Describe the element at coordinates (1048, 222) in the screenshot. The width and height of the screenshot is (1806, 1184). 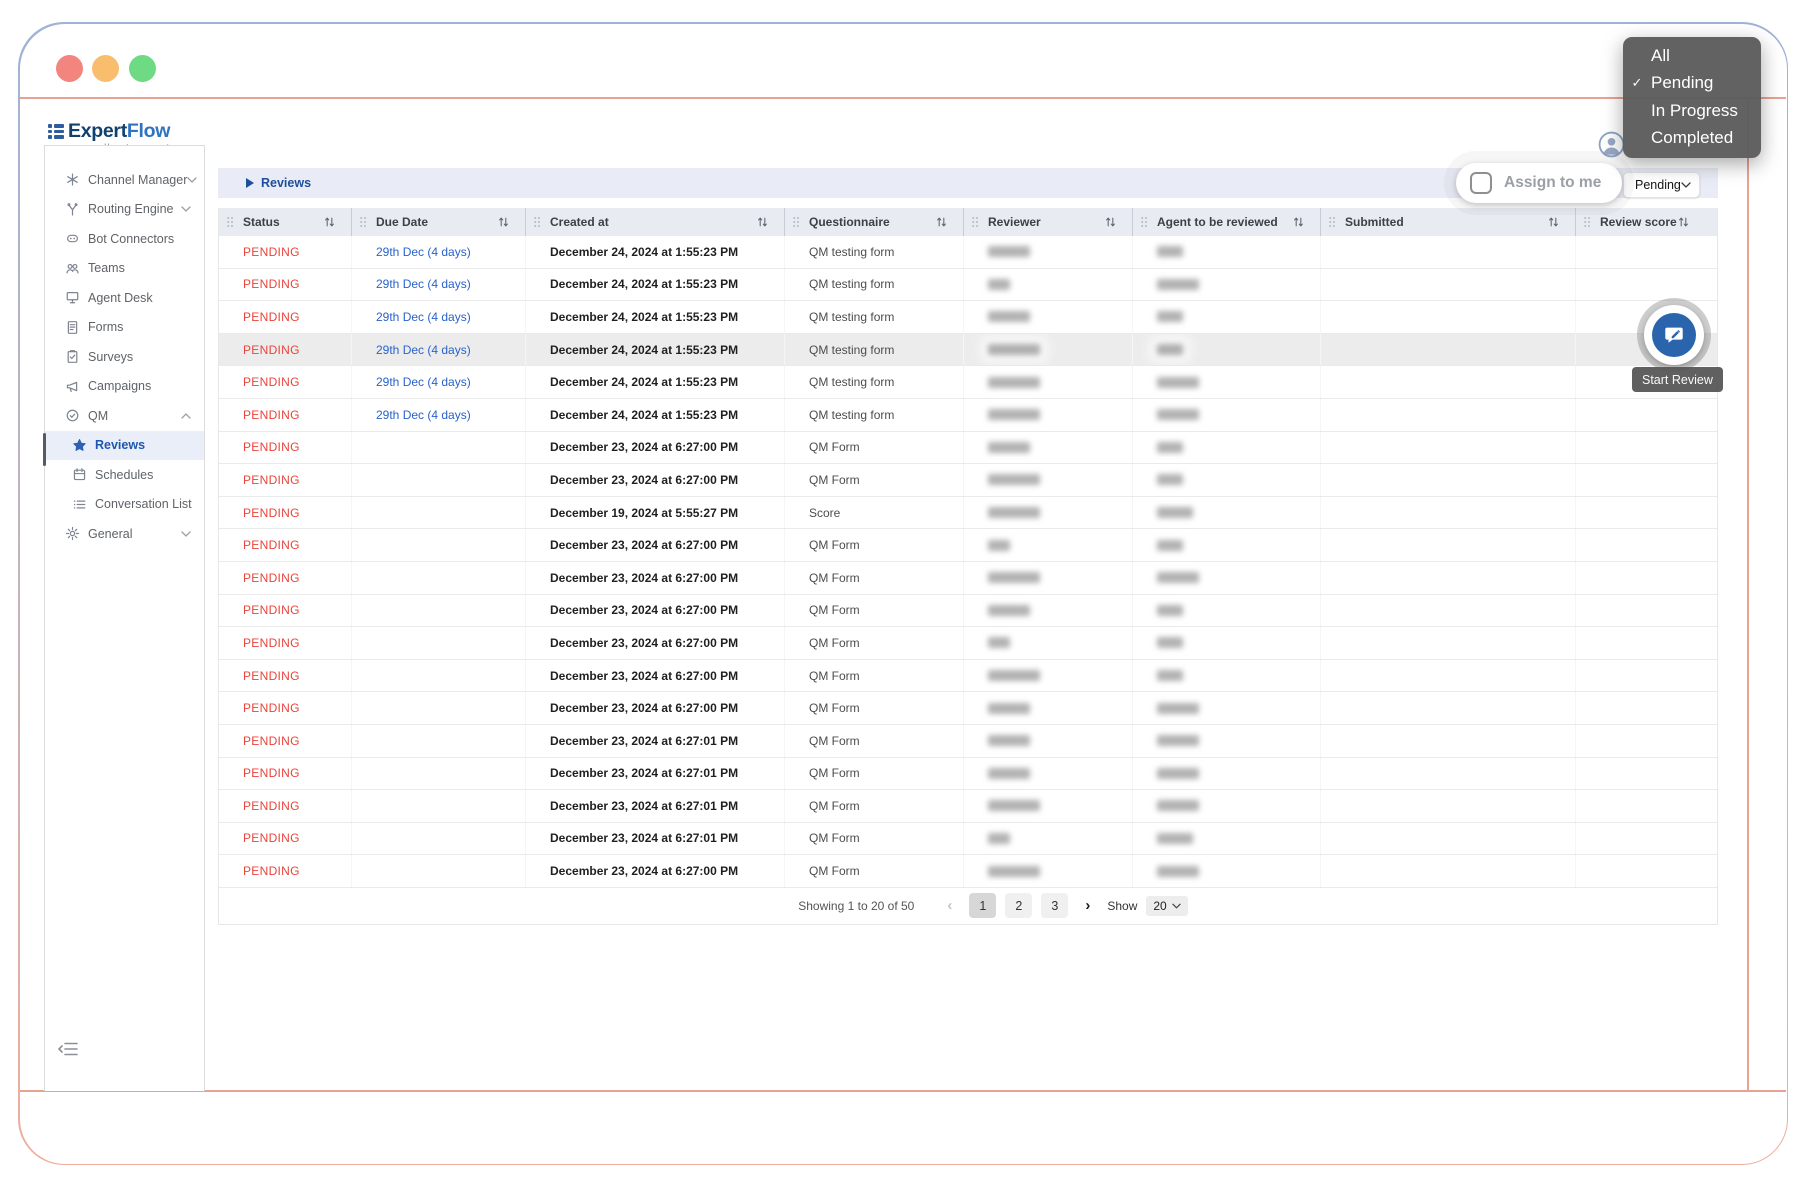
I see `column-header-reviewer: Reviewer` at that location.